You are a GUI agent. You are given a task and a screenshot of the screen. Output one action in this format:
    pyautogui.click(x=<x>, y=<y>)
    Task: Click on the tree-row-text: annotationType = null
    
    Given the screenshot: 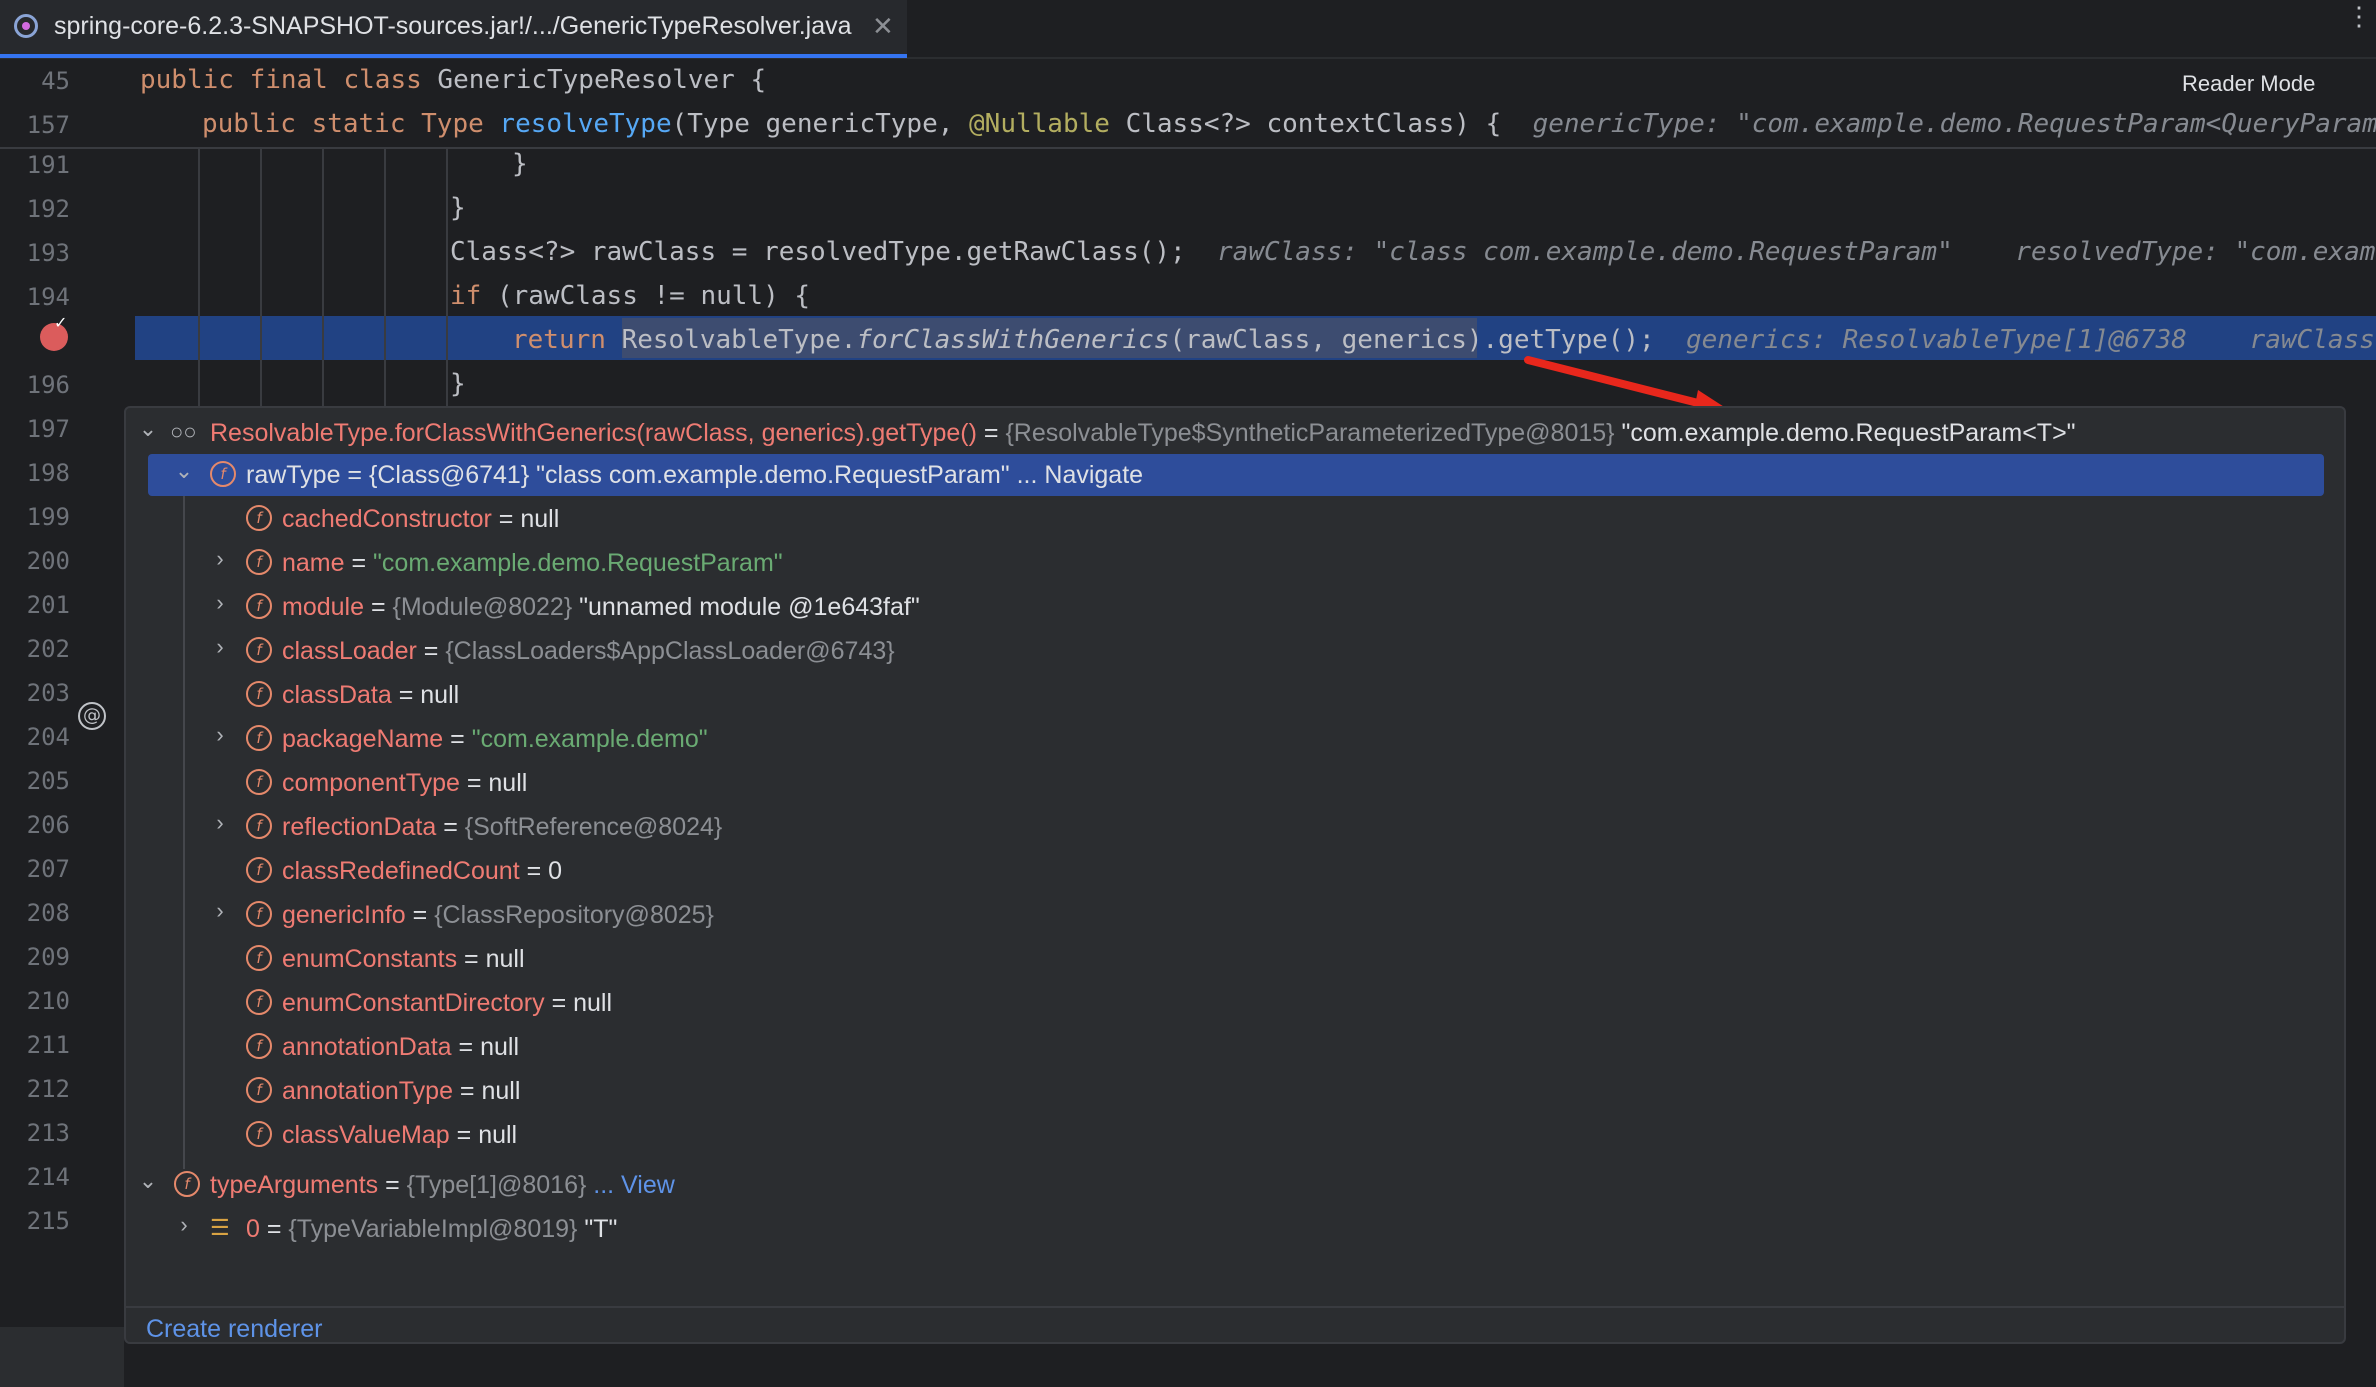 What is the action you would take?
    pyautogui.click(x=401, y=1091)
    